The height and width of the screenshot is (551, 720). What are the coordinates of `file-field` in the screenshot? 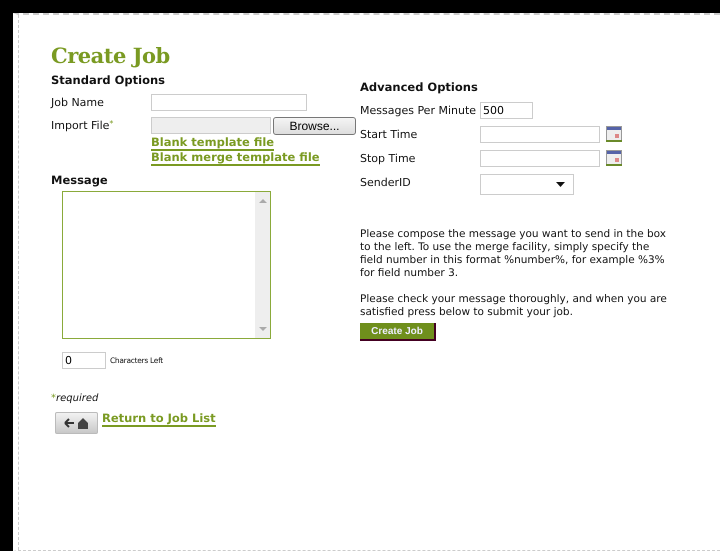 It's located at (211, 125).